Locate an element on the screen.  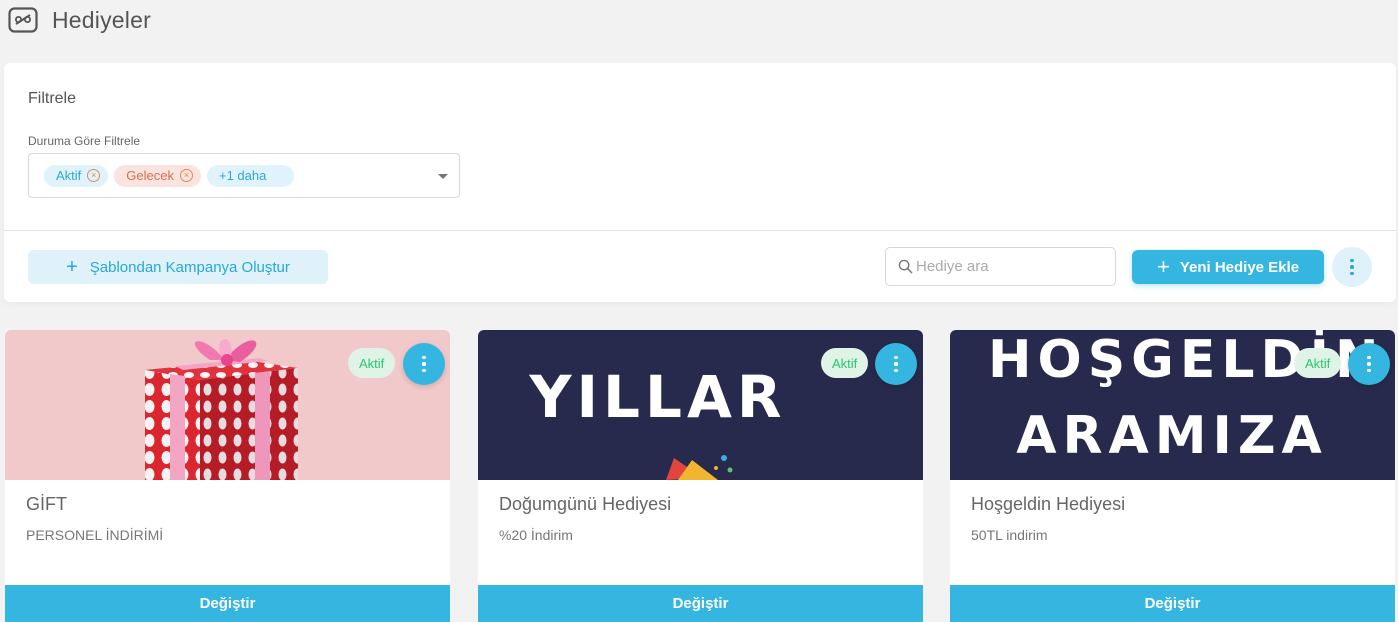
chip-aktif-label: Aktif is located at coordinates (69, 175).